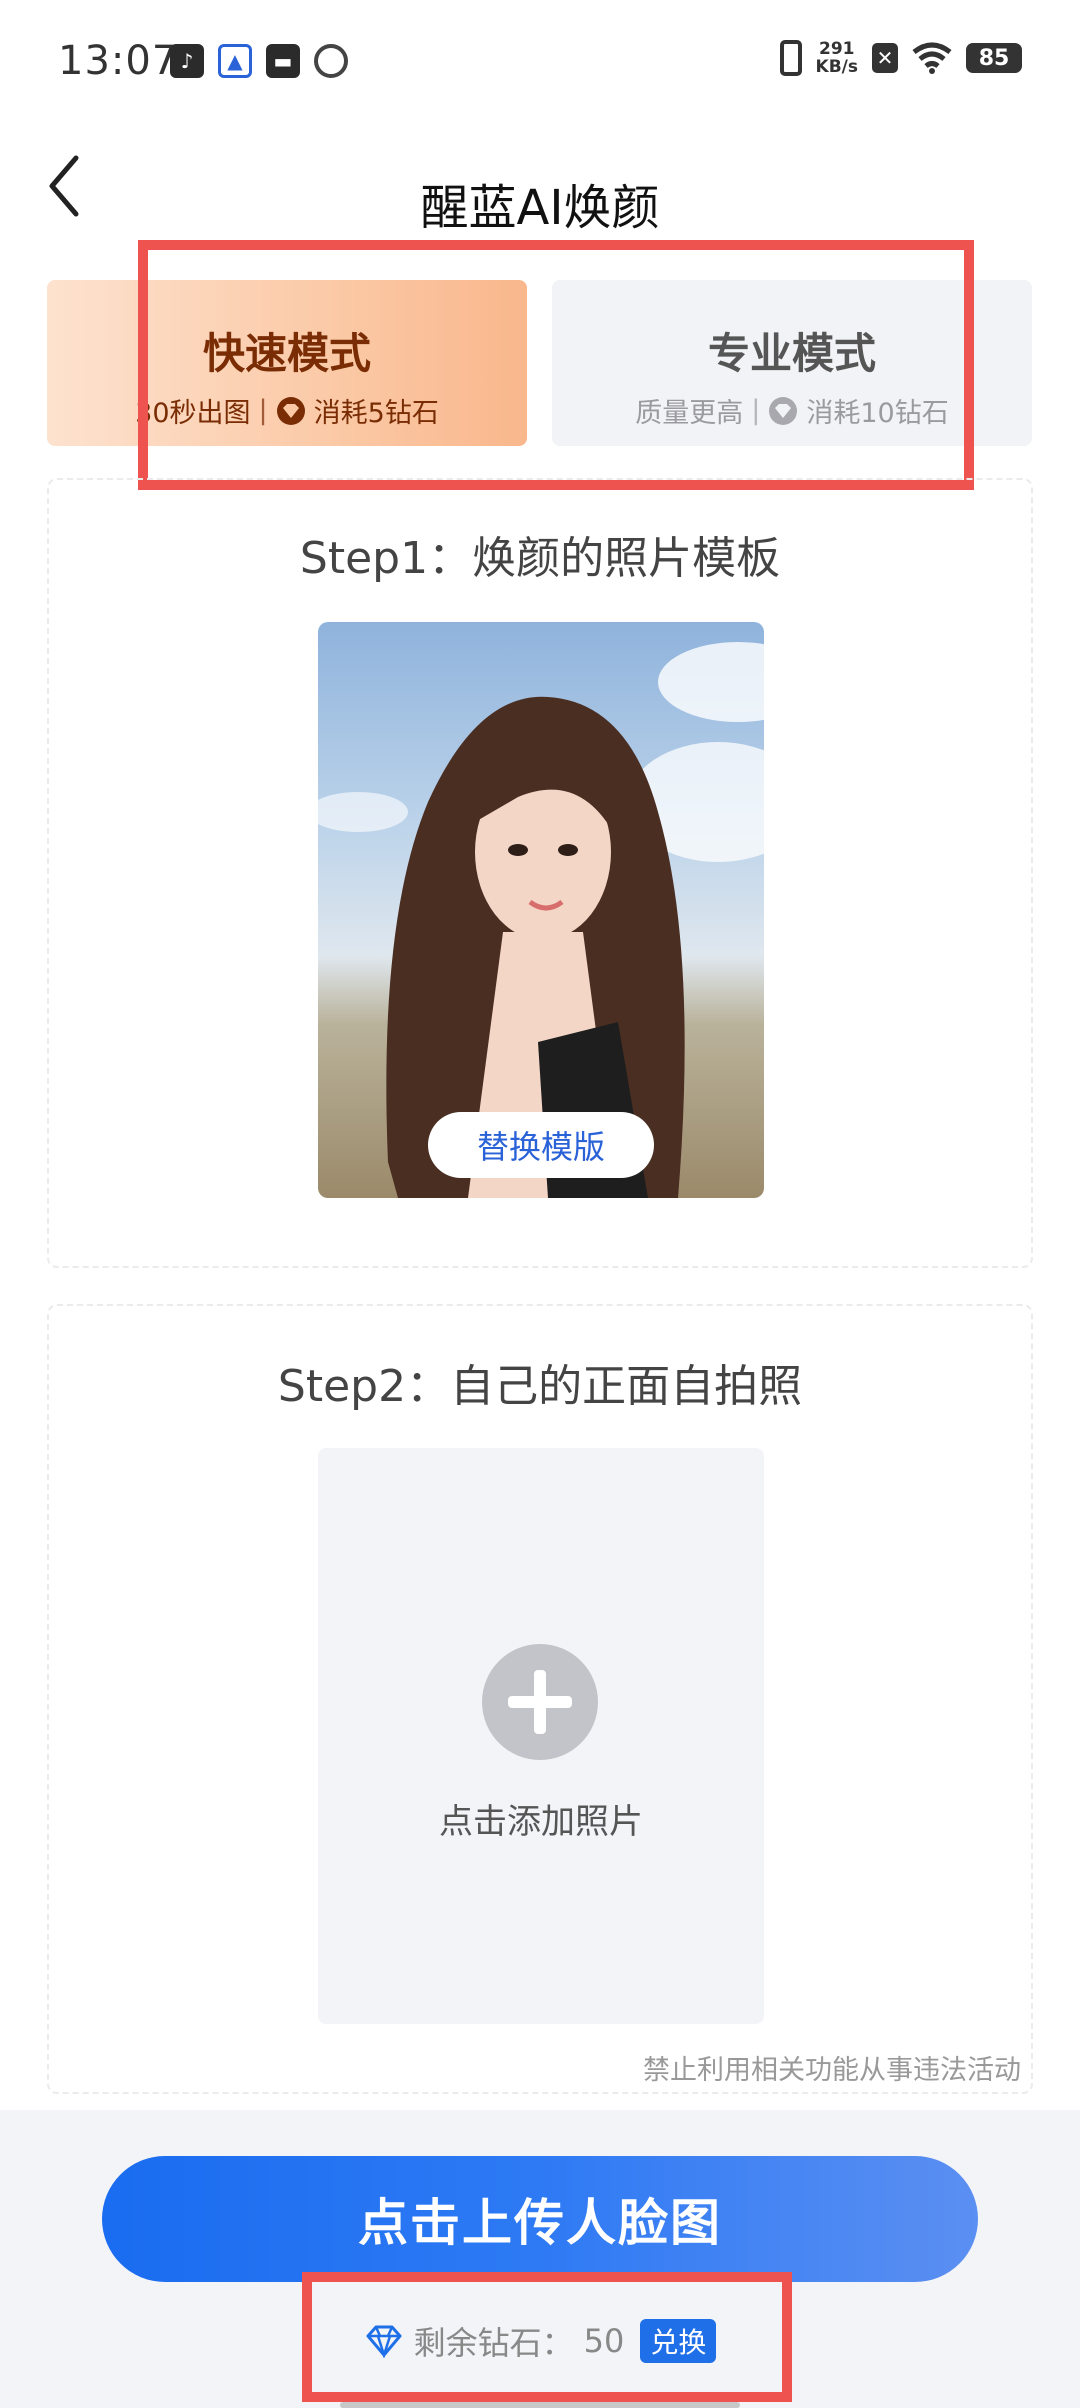 Image resolution: width=1080 pixels, height=2408 pixels. Describe the element at coordinates (541, 910) in the screenshot. I see `template-photo: 替换模版` at that location.